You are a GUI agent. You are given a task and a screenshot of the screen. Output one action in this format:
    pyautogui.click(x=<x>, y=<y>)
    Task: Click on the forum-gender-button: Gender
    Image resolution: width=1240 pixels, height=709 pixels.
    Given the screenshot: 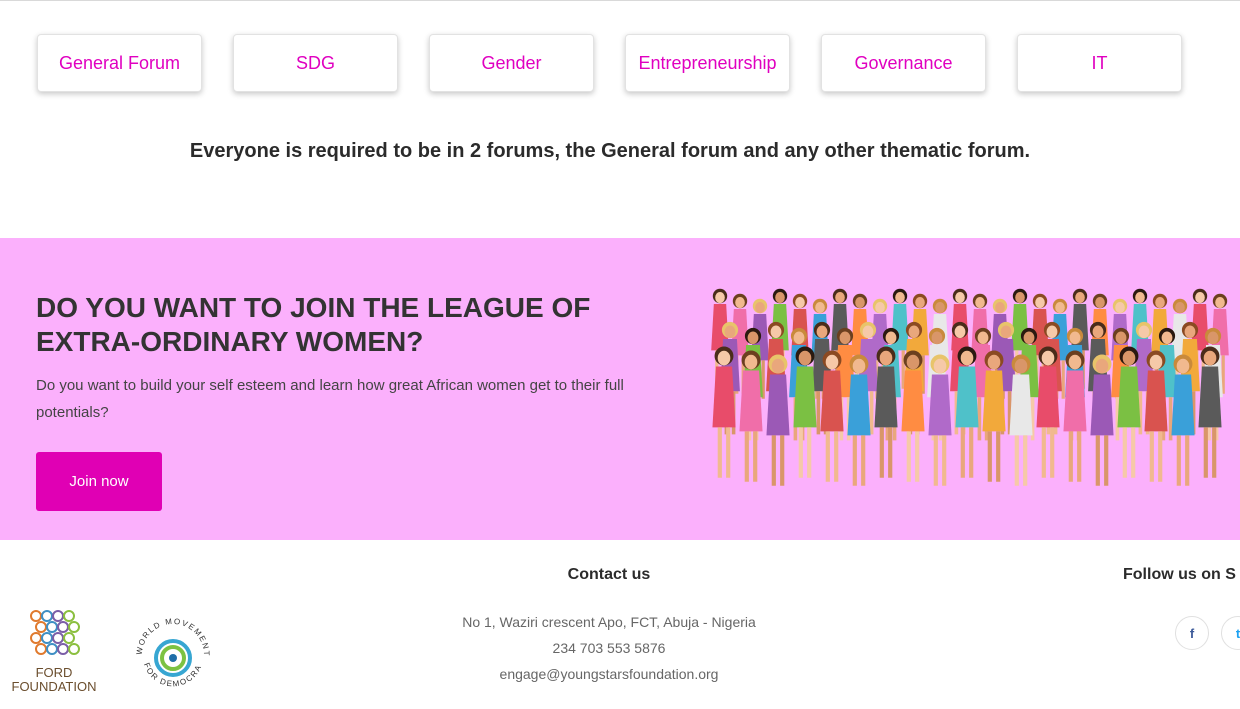 What is the action you would take?
    pyautogui.click(x=511, y=63)
    